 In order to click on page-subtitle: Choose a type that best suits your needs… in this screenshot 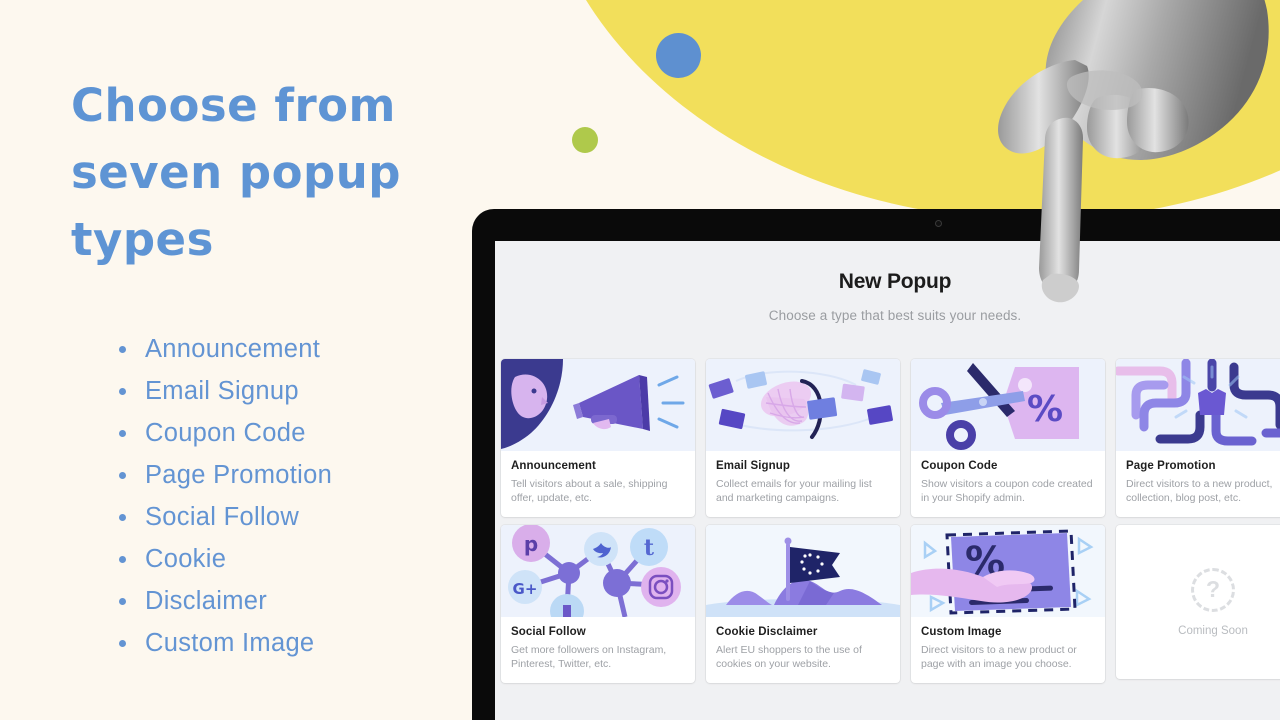, I will do `click(895, 315)`.